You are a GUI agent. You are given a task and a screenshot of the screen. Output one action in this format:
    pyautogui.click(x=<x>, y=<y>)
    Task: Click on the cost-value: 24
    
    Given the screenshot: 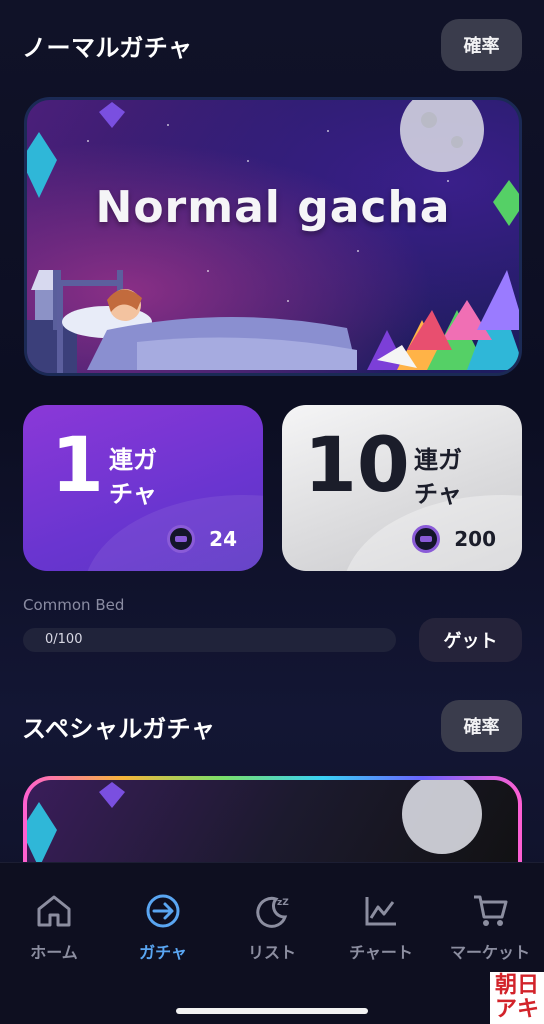 What is the action you would take?
    pyautogui.click(x=223, y=539)
    